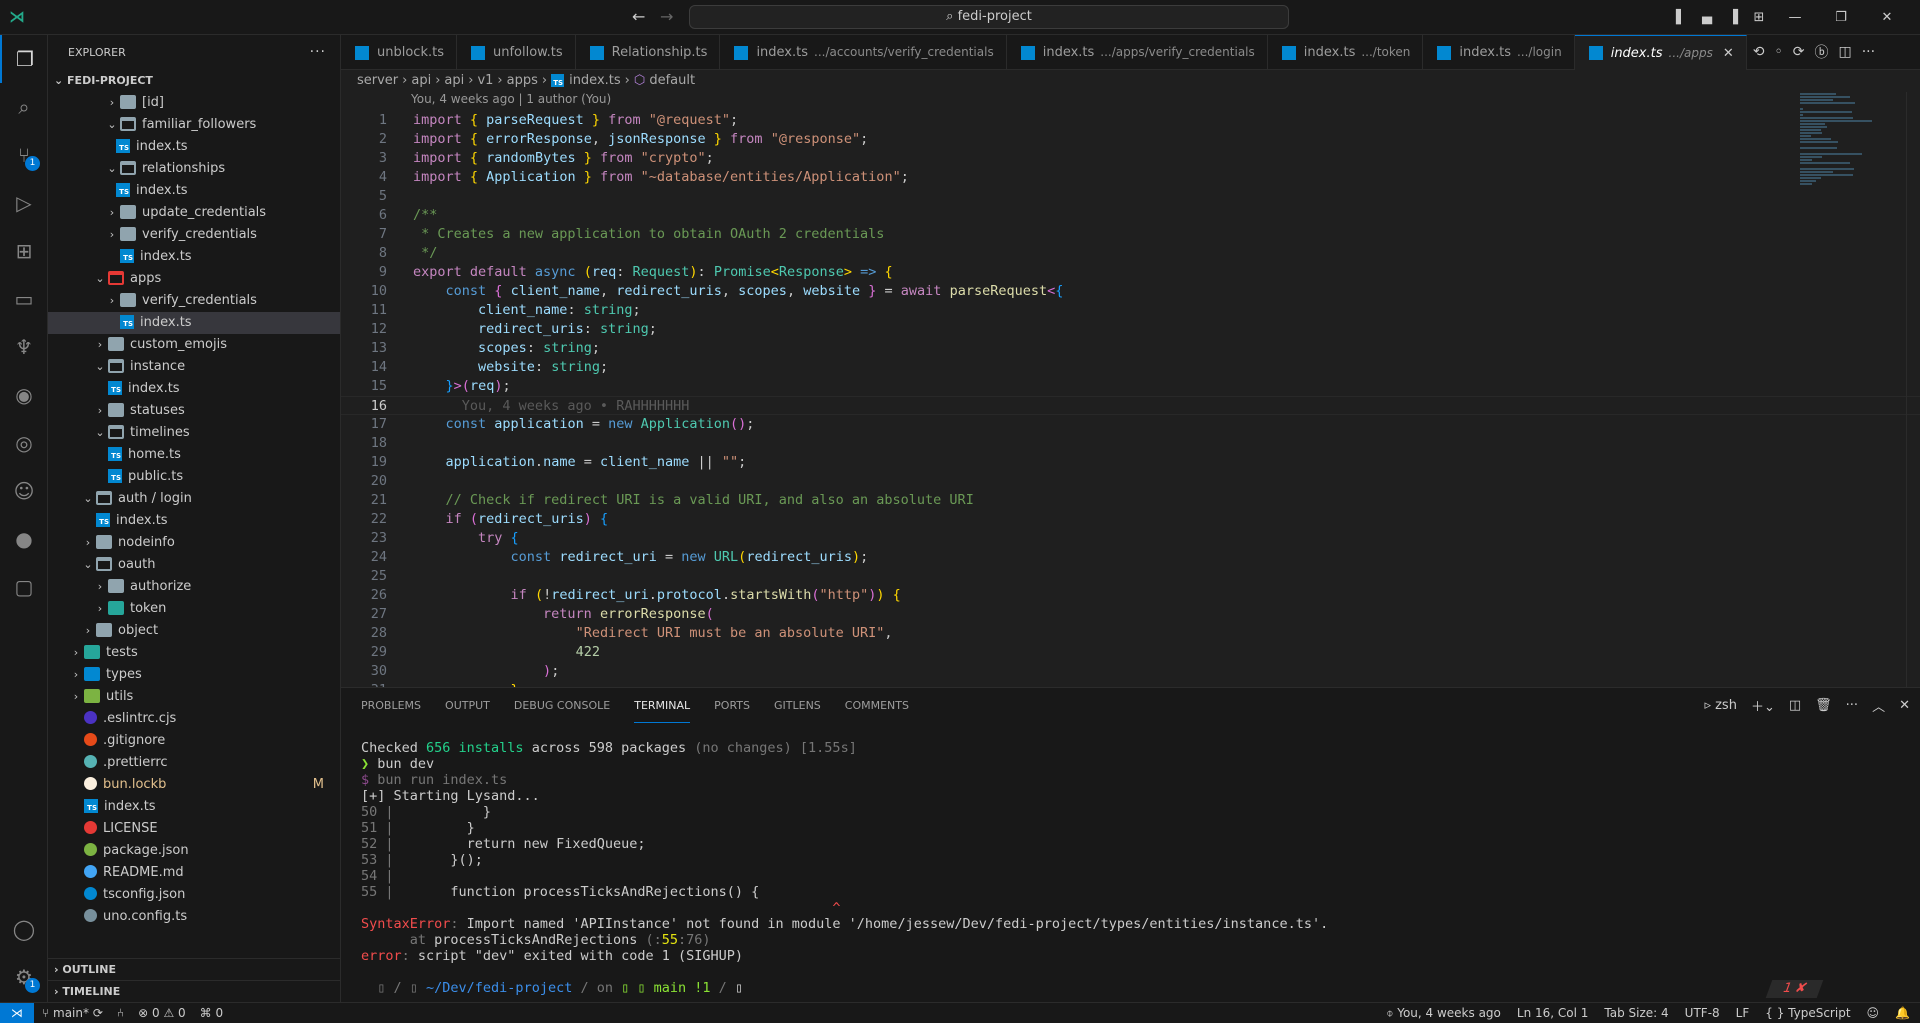 The image size is (1920, 1023). Describe the element at coordinates (194, 785) in the screenshot. I see `tree-file: bun.lockb M` at that location.